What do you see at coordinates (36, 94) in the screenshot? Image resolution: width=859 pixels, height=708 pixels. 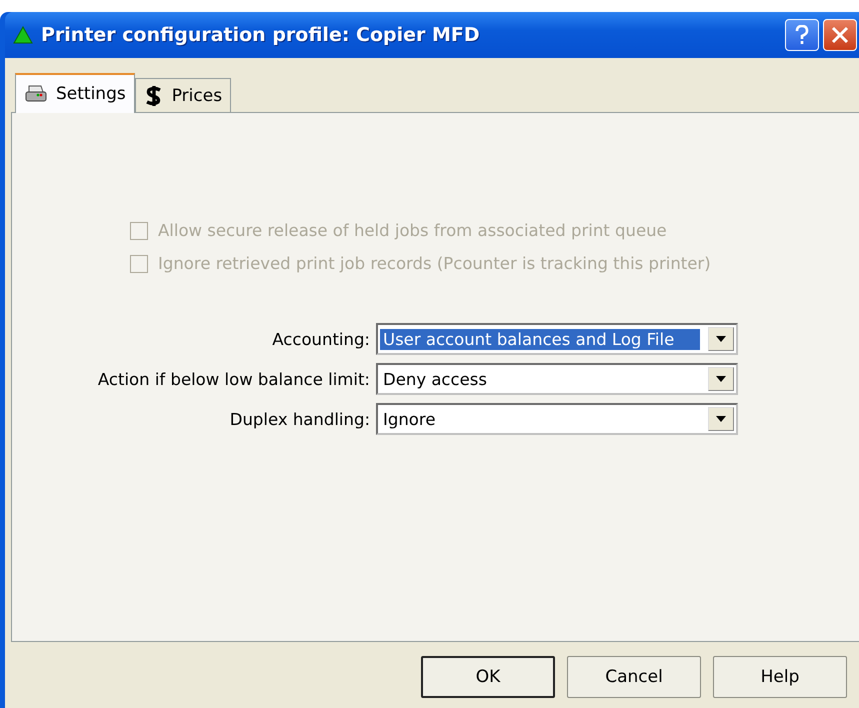 I see `printer-icon` at bounding box center [36, 94].